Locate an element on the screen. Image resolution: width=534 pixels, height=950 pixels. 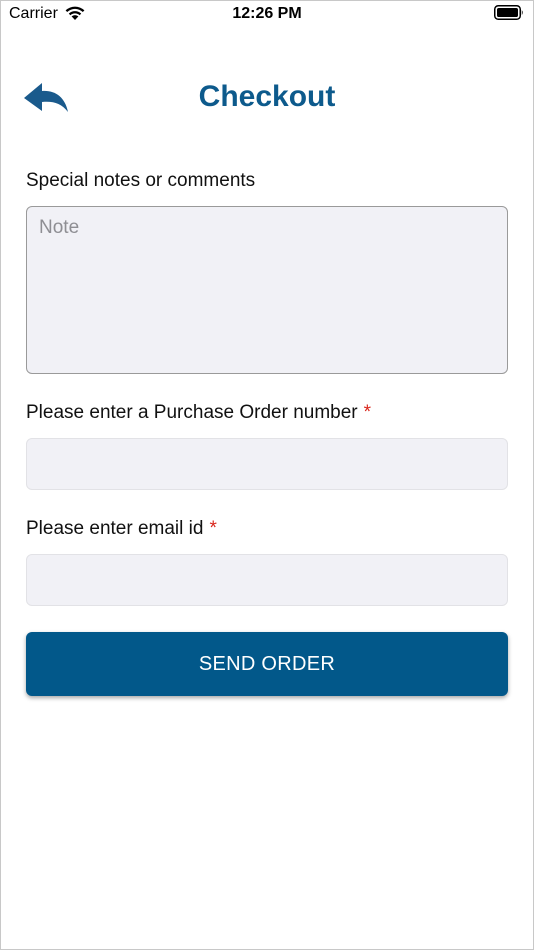
email-input is located at coordinates (267, 580).